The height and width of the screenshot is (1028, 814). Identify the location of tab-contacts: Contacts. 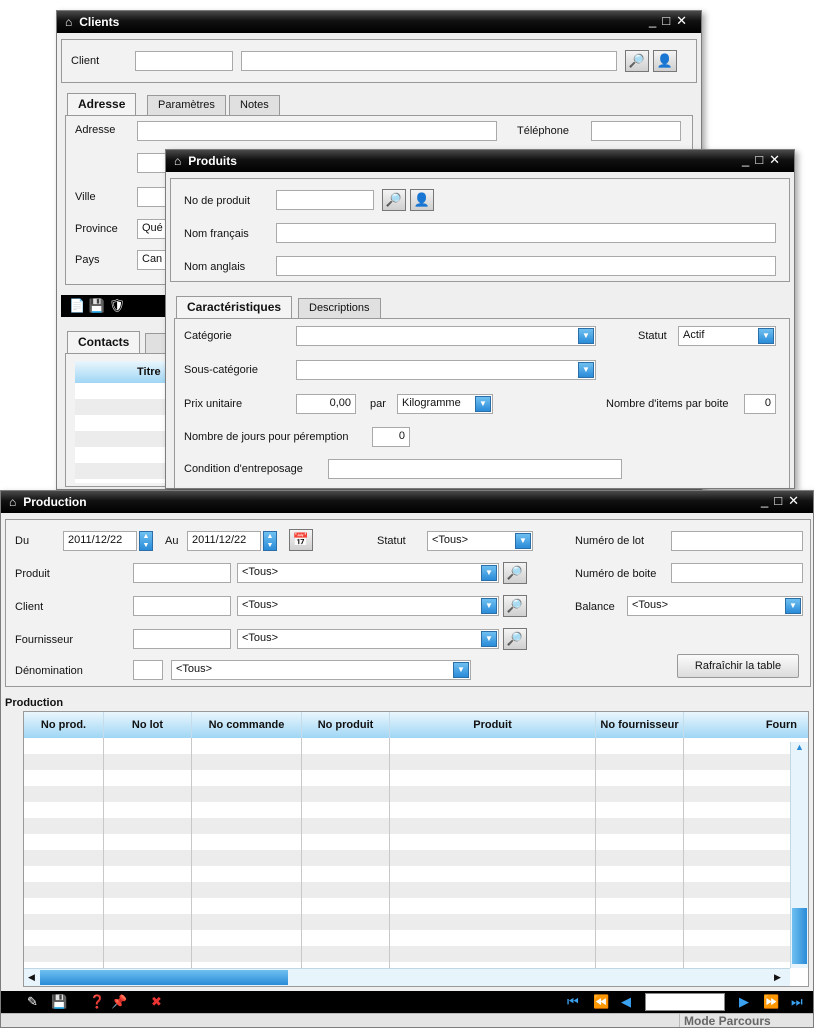
(104, 342).